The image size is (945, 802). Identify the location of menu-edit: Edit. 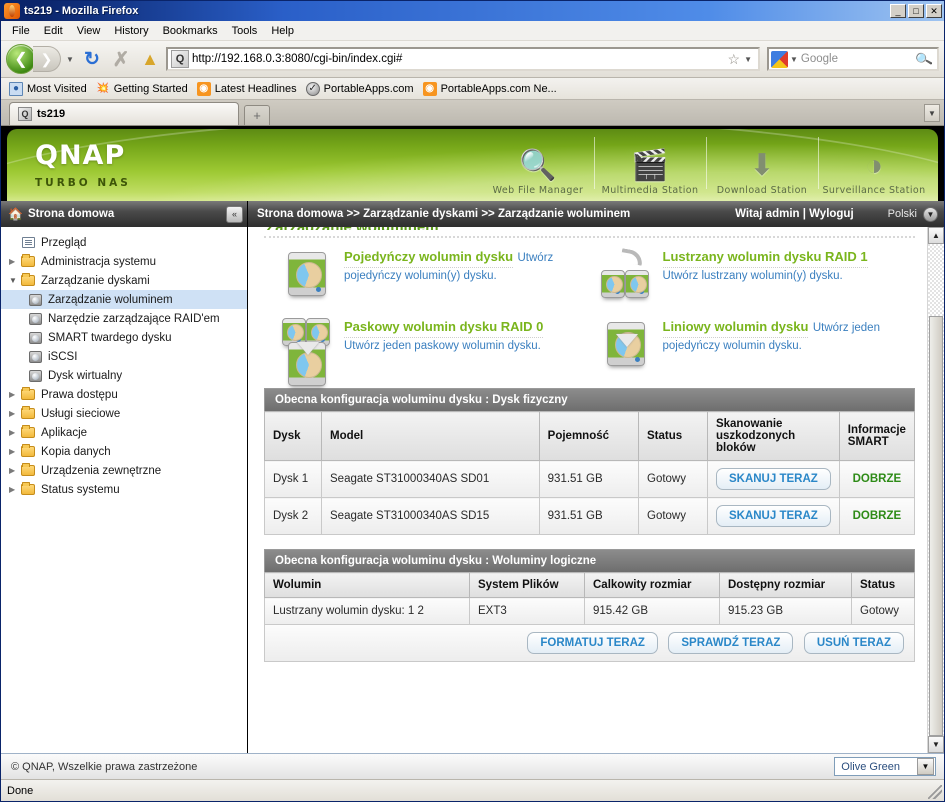
(53, 31).